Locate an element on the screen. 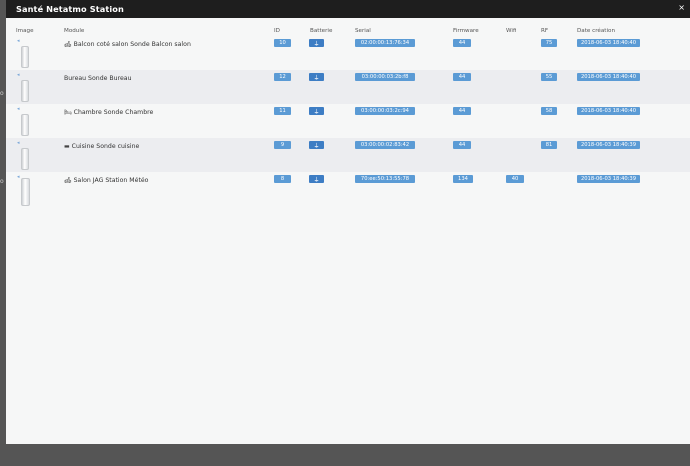 This screenshot has height=466, width=690. serial-badge: 03:00:00:03:2c:94 is located at coordinates (385, 111).